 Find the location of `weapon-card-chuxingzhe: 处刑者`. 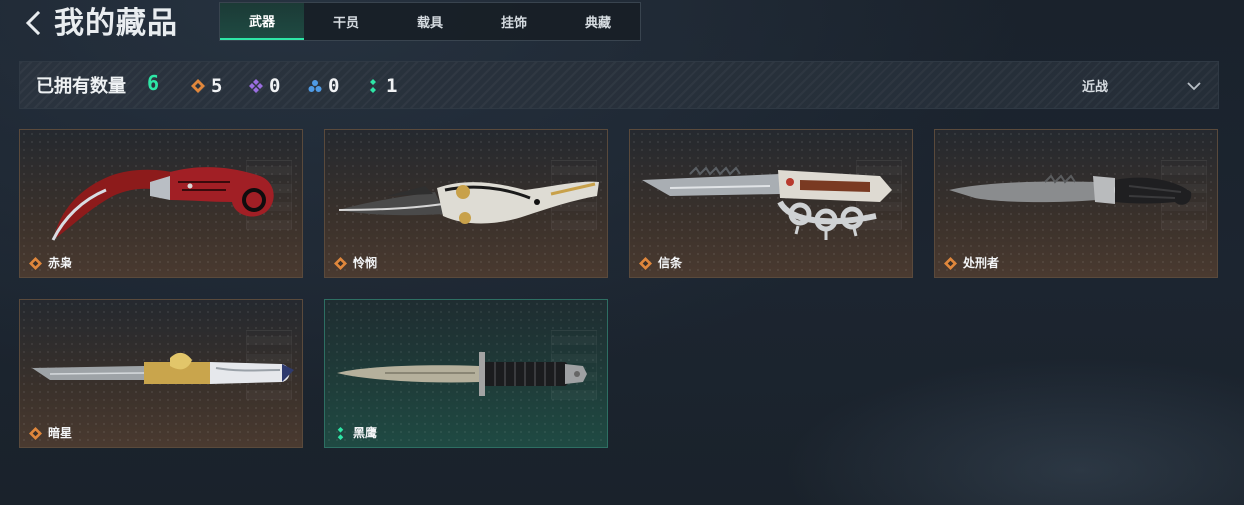

weapon-card-chuxingzhe: 处刑者 is located at coordinates (1076, 203).